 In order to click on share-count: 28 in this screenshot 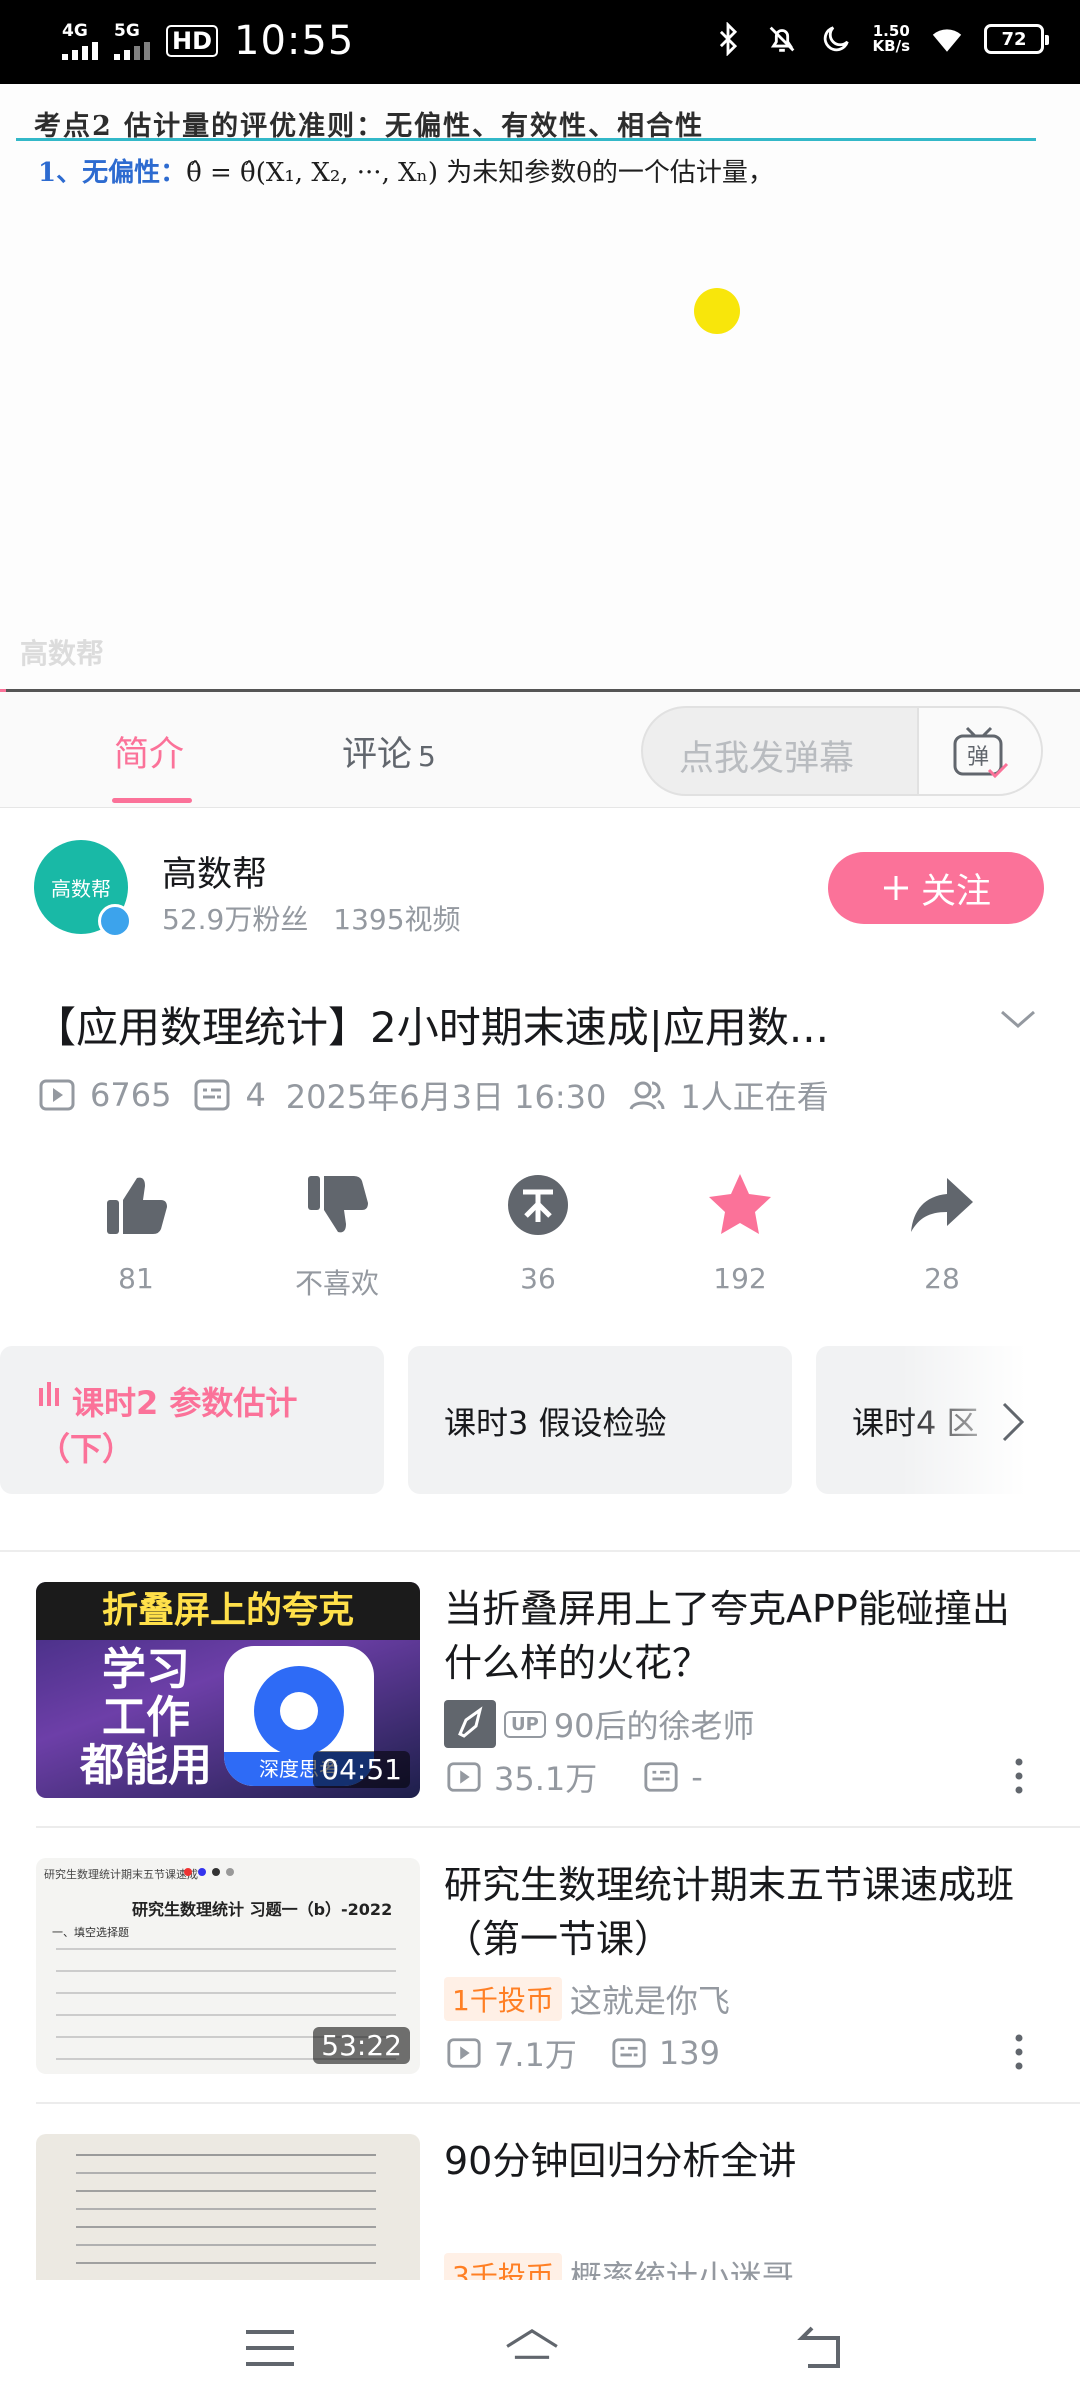, I will do `click(942, 1278)`.